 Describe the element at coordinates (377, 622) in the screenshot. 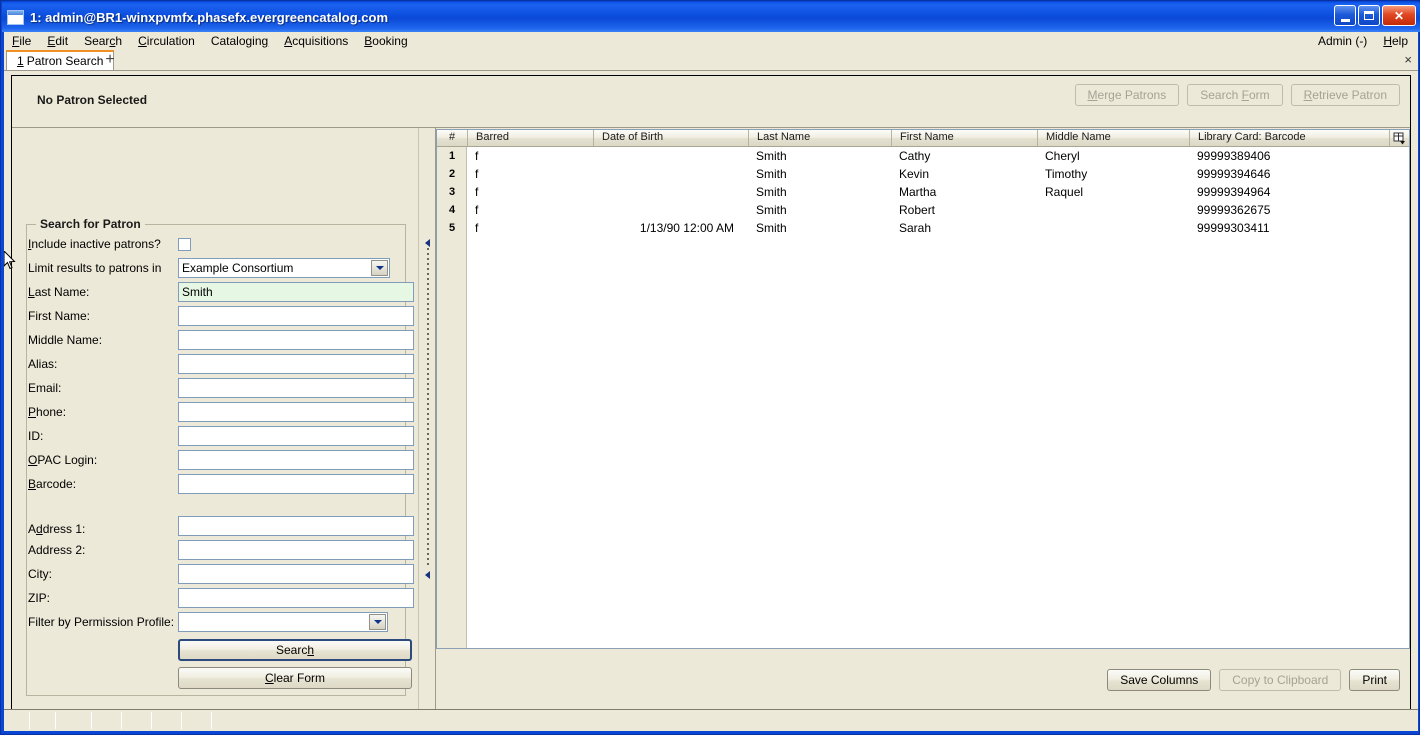

I see `chevron-down-icon` at that location.